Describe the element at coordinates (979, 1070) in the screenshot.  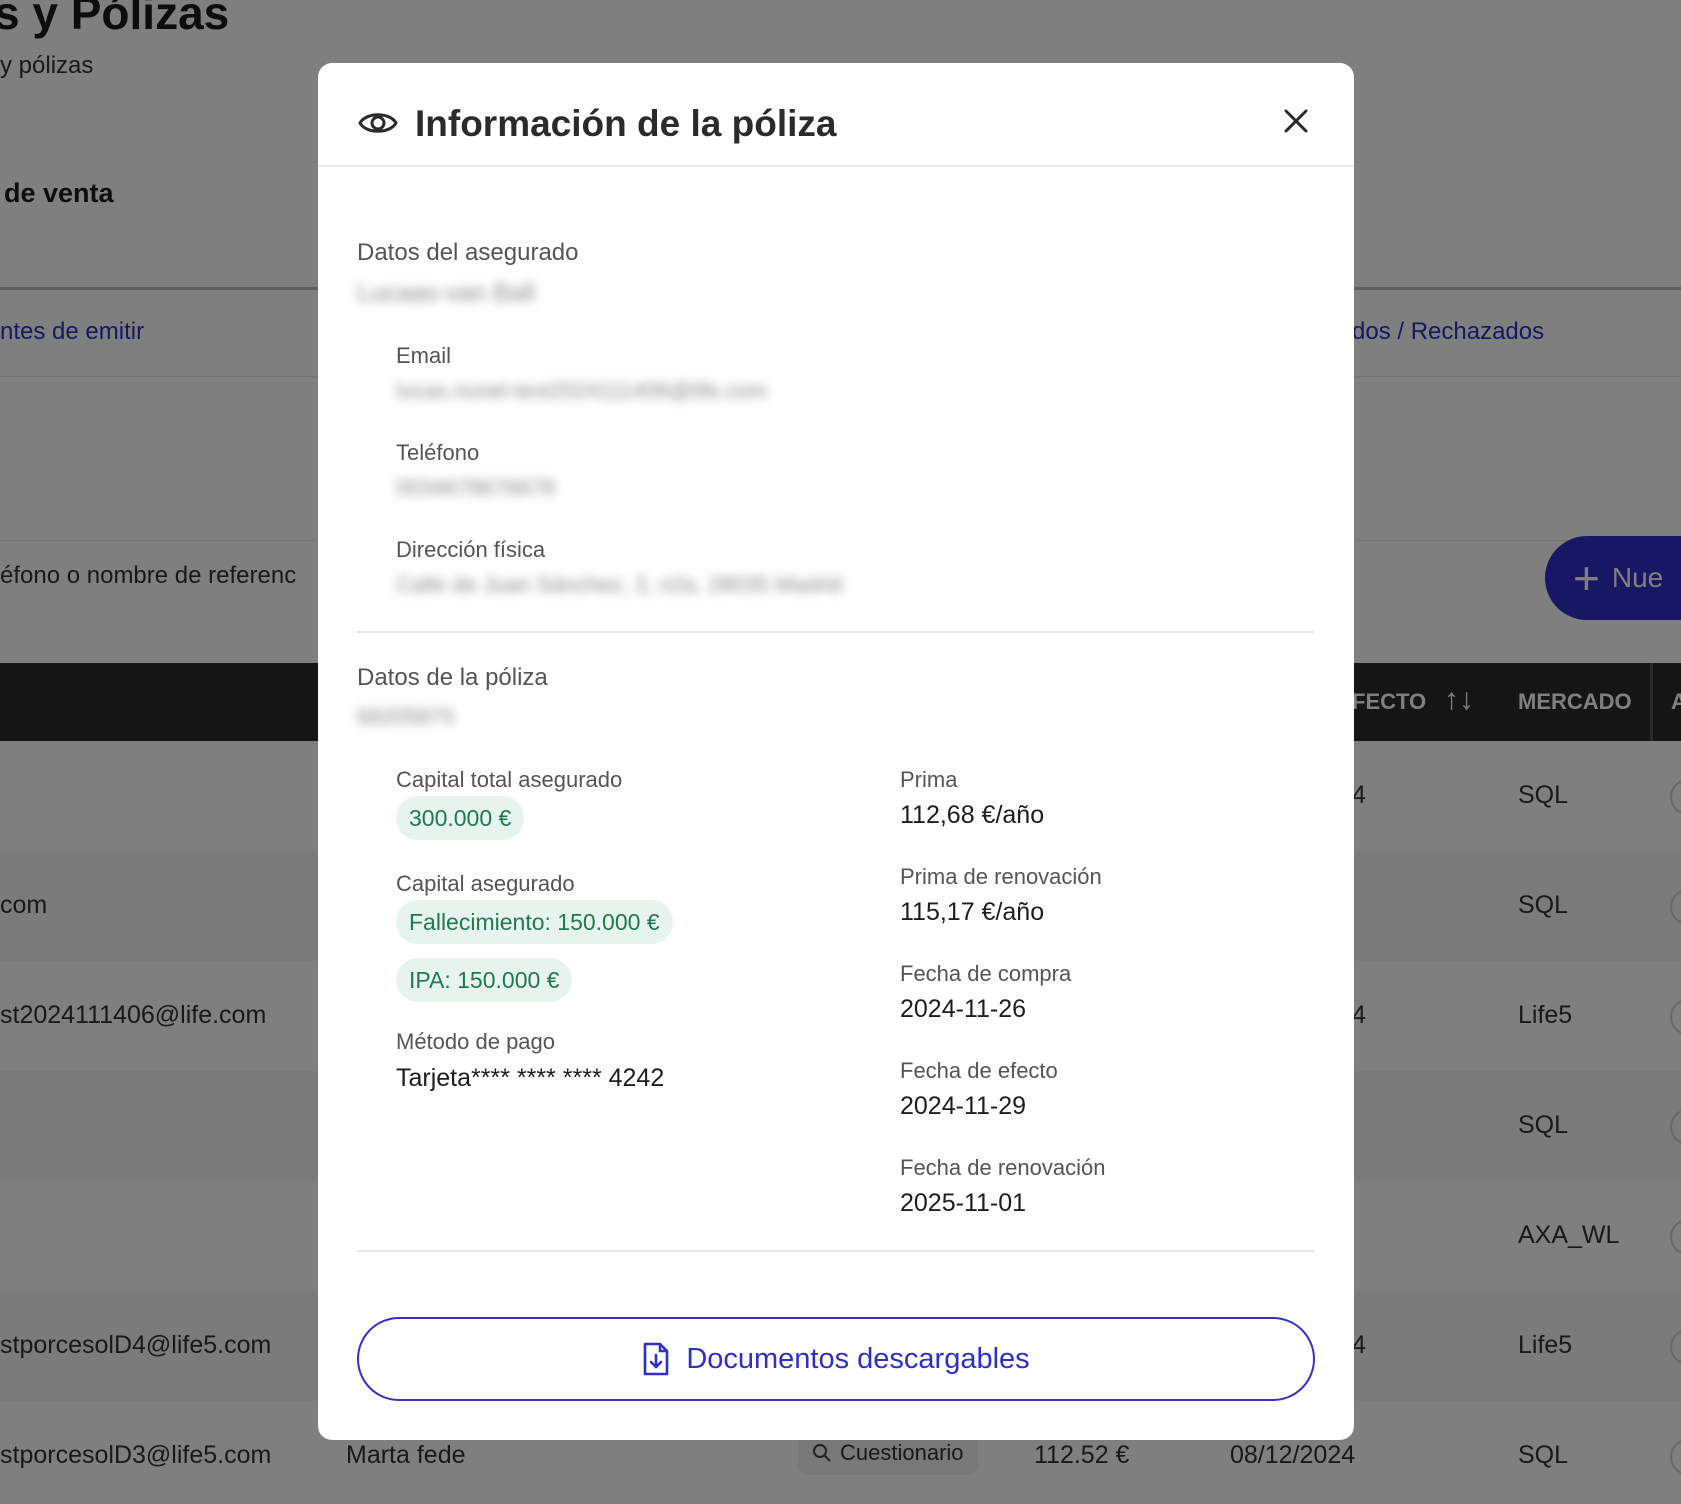
I see `fecha-efecto-label: Fecha de efecto` at that location.